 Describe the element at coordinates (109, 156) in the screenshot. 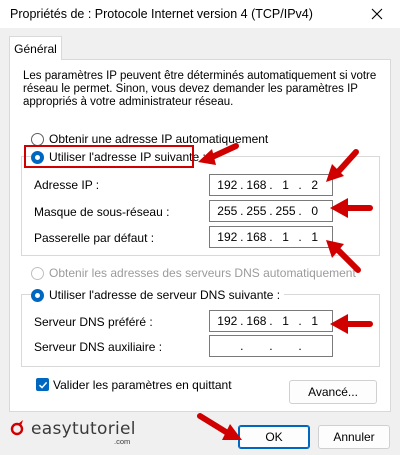

I see `highlight-box` at that location.